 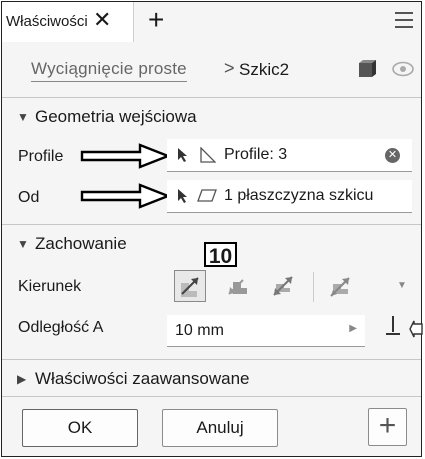 I want to click on separator, so click(x=313, y=287).